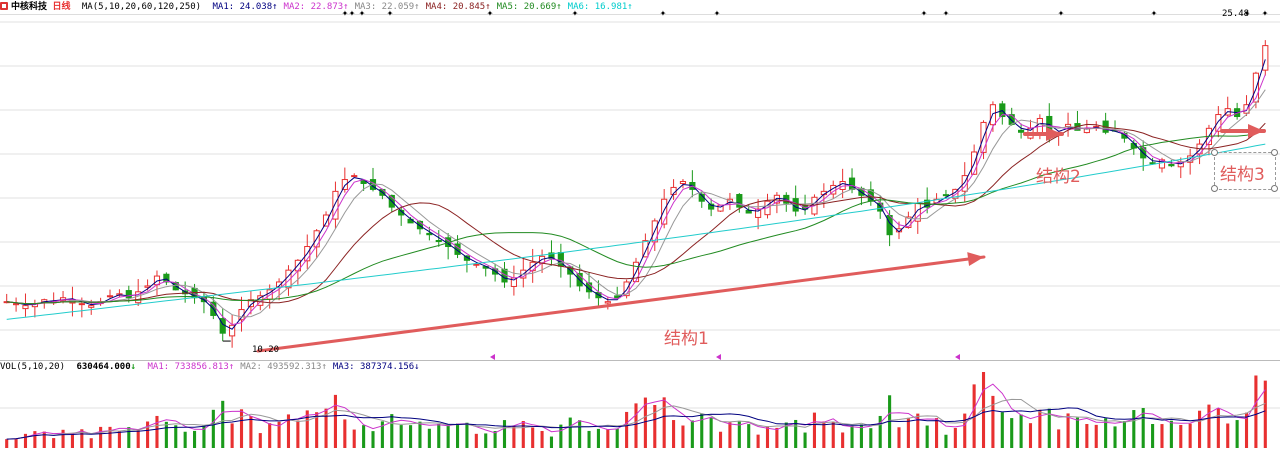 This screenshot has height=452, width=1280. What do you see at coordinates (1236, 14) in the screenshot?
I see `high-price-label: 25.48` at bounding box center [1236, 14].